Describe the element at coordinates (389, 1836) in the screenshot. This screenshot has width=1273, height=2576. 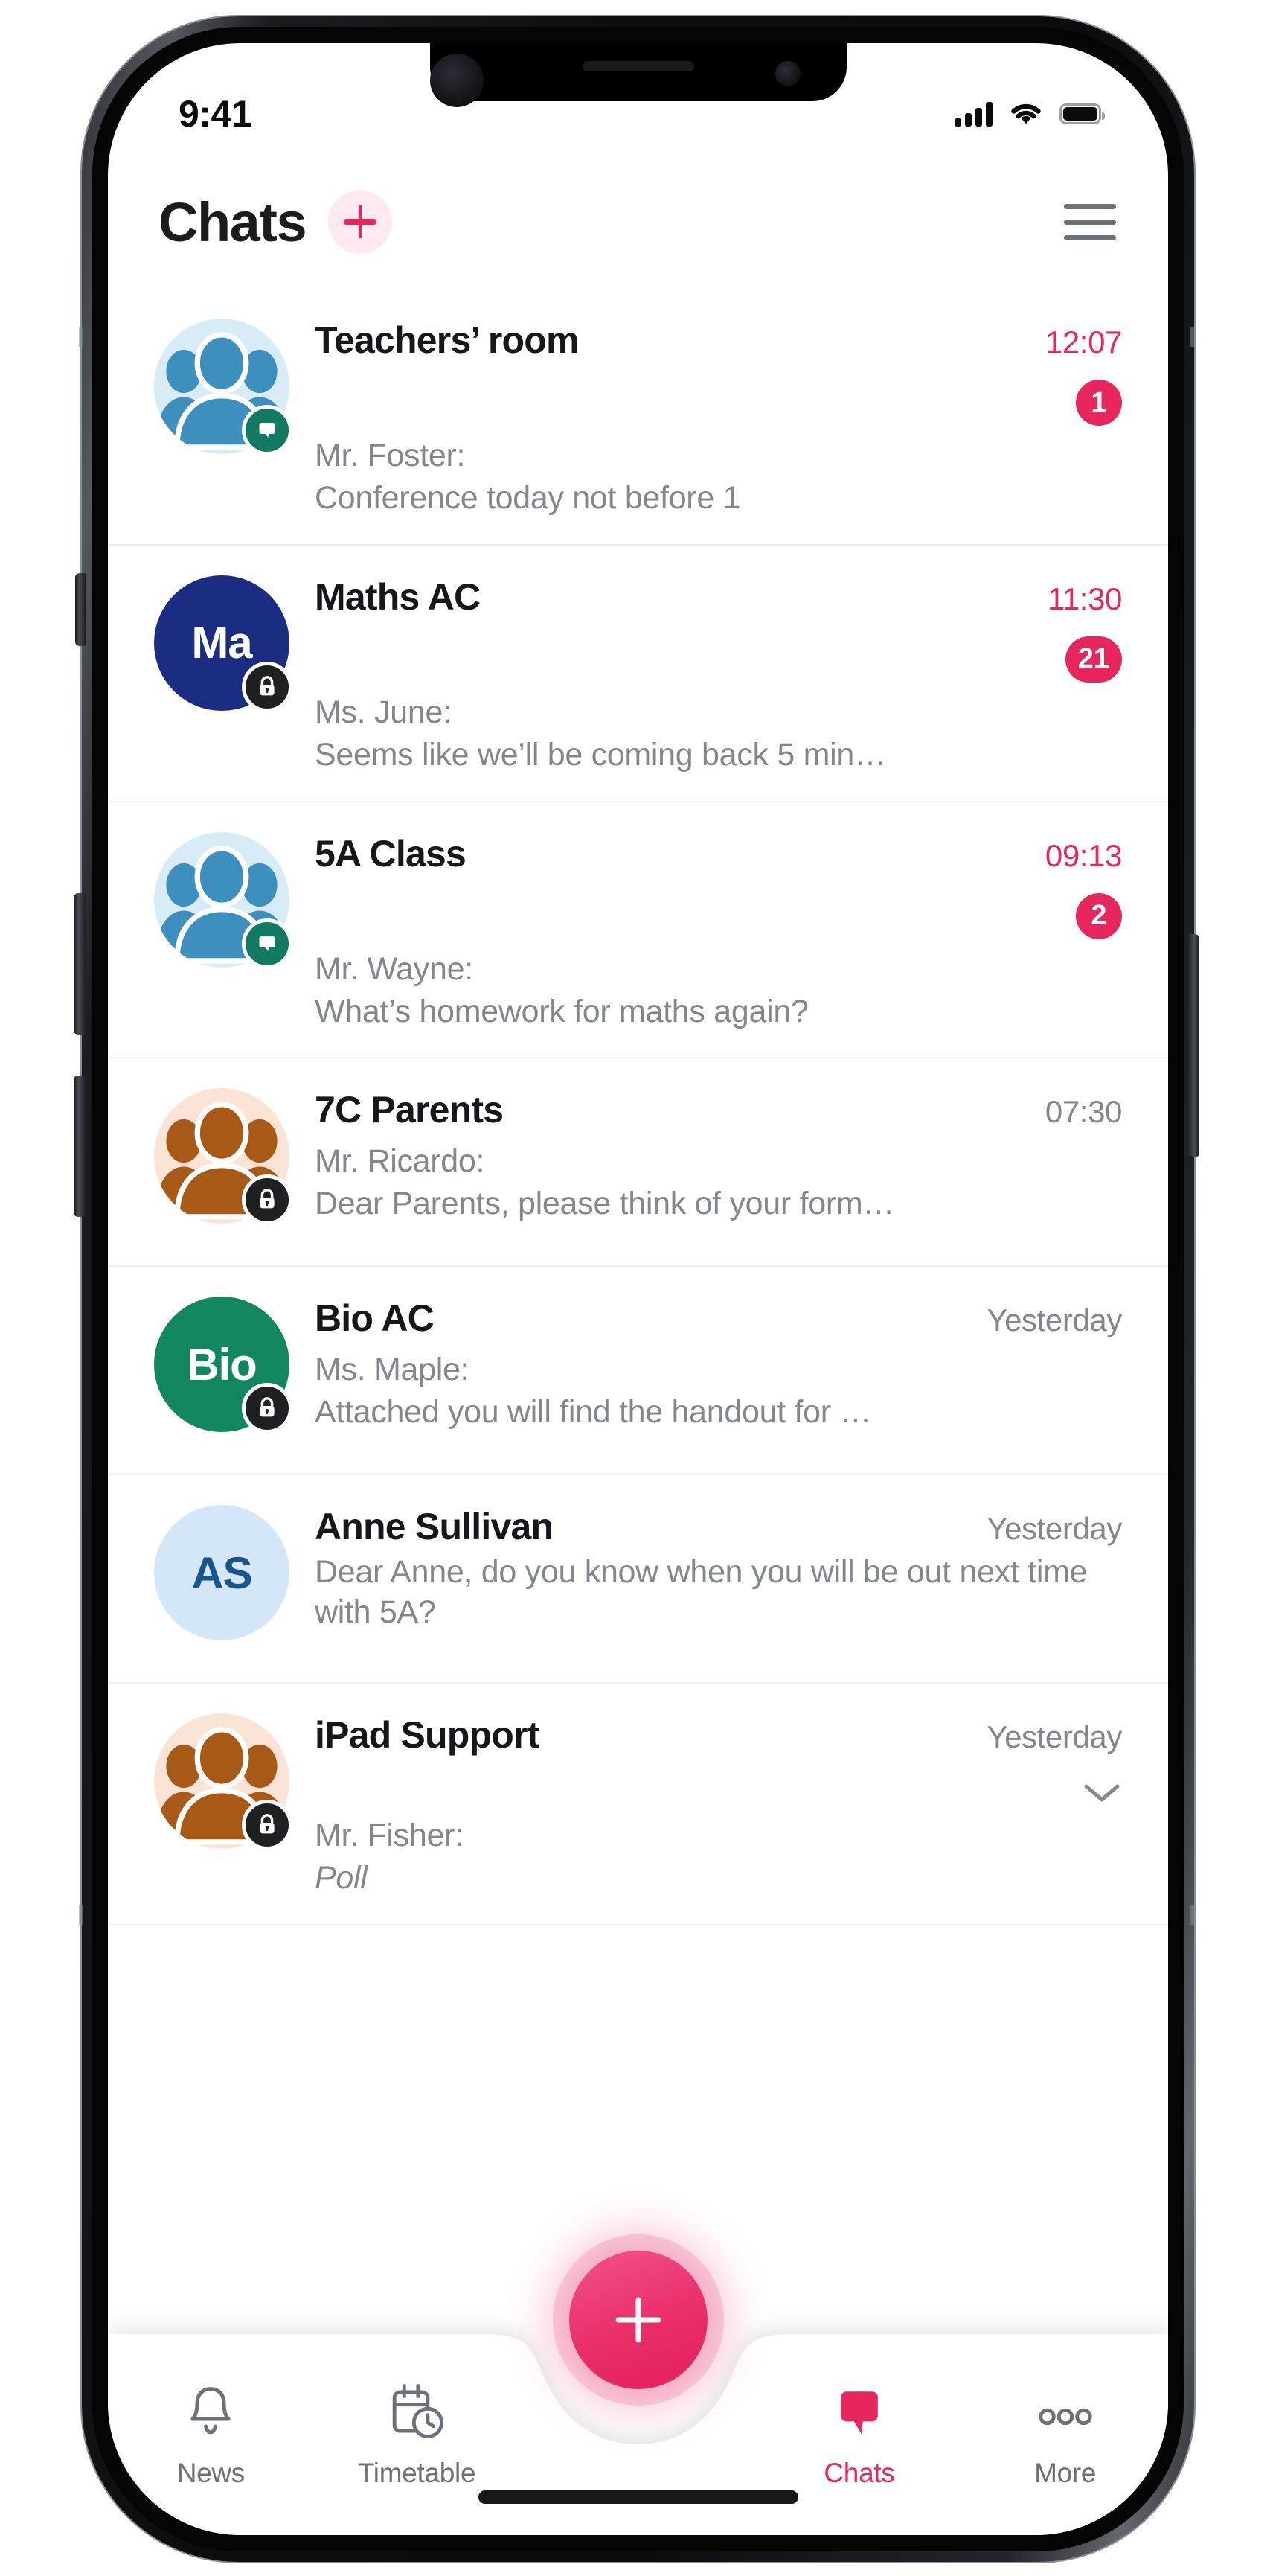
I see `chat-sender: Mr. Fisher:` at that location.